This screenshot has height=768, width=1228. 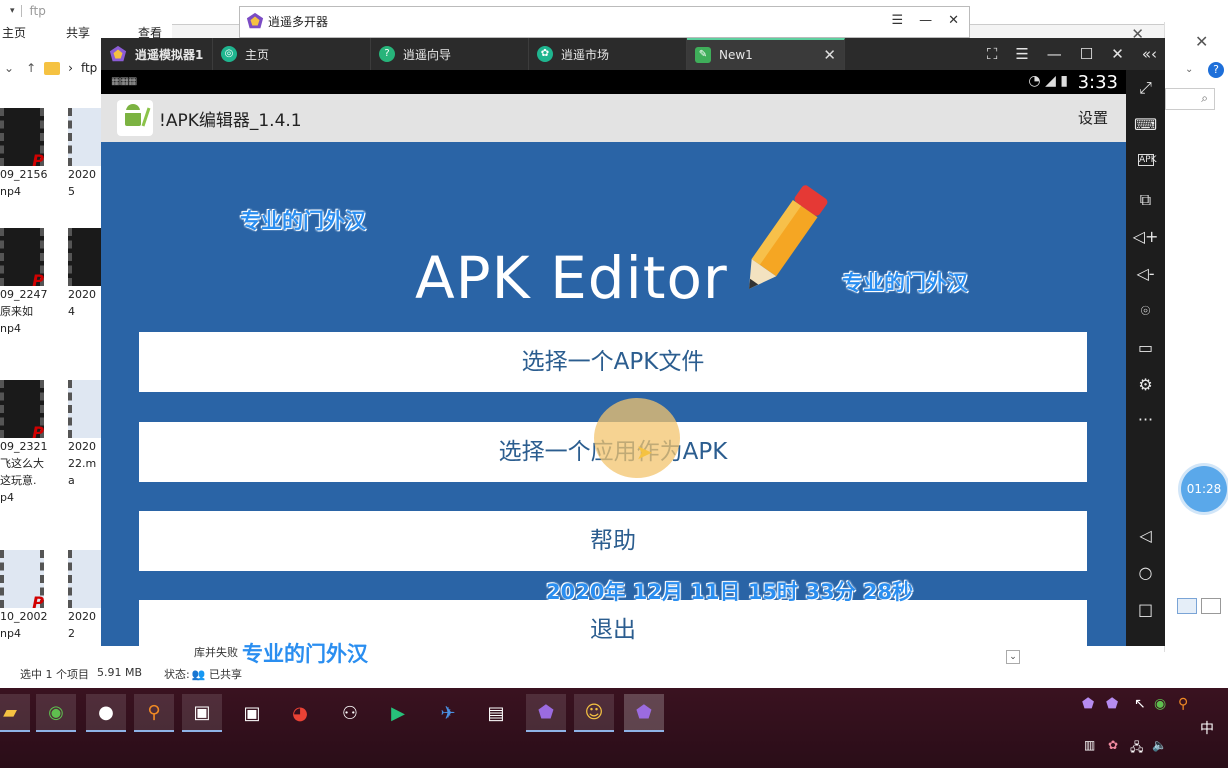 I want to click on back-icon: ◁, so click(x=1145, y=535).